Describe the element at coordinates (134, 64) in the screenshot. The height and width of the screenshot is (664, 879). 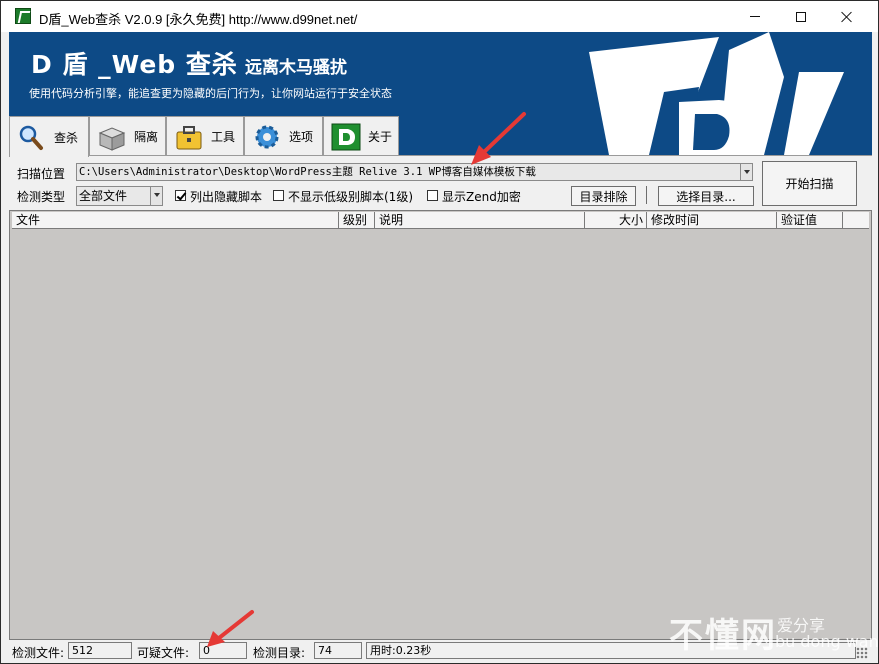
I see `banner-title: D 盾 _Web 查杀` at that location.